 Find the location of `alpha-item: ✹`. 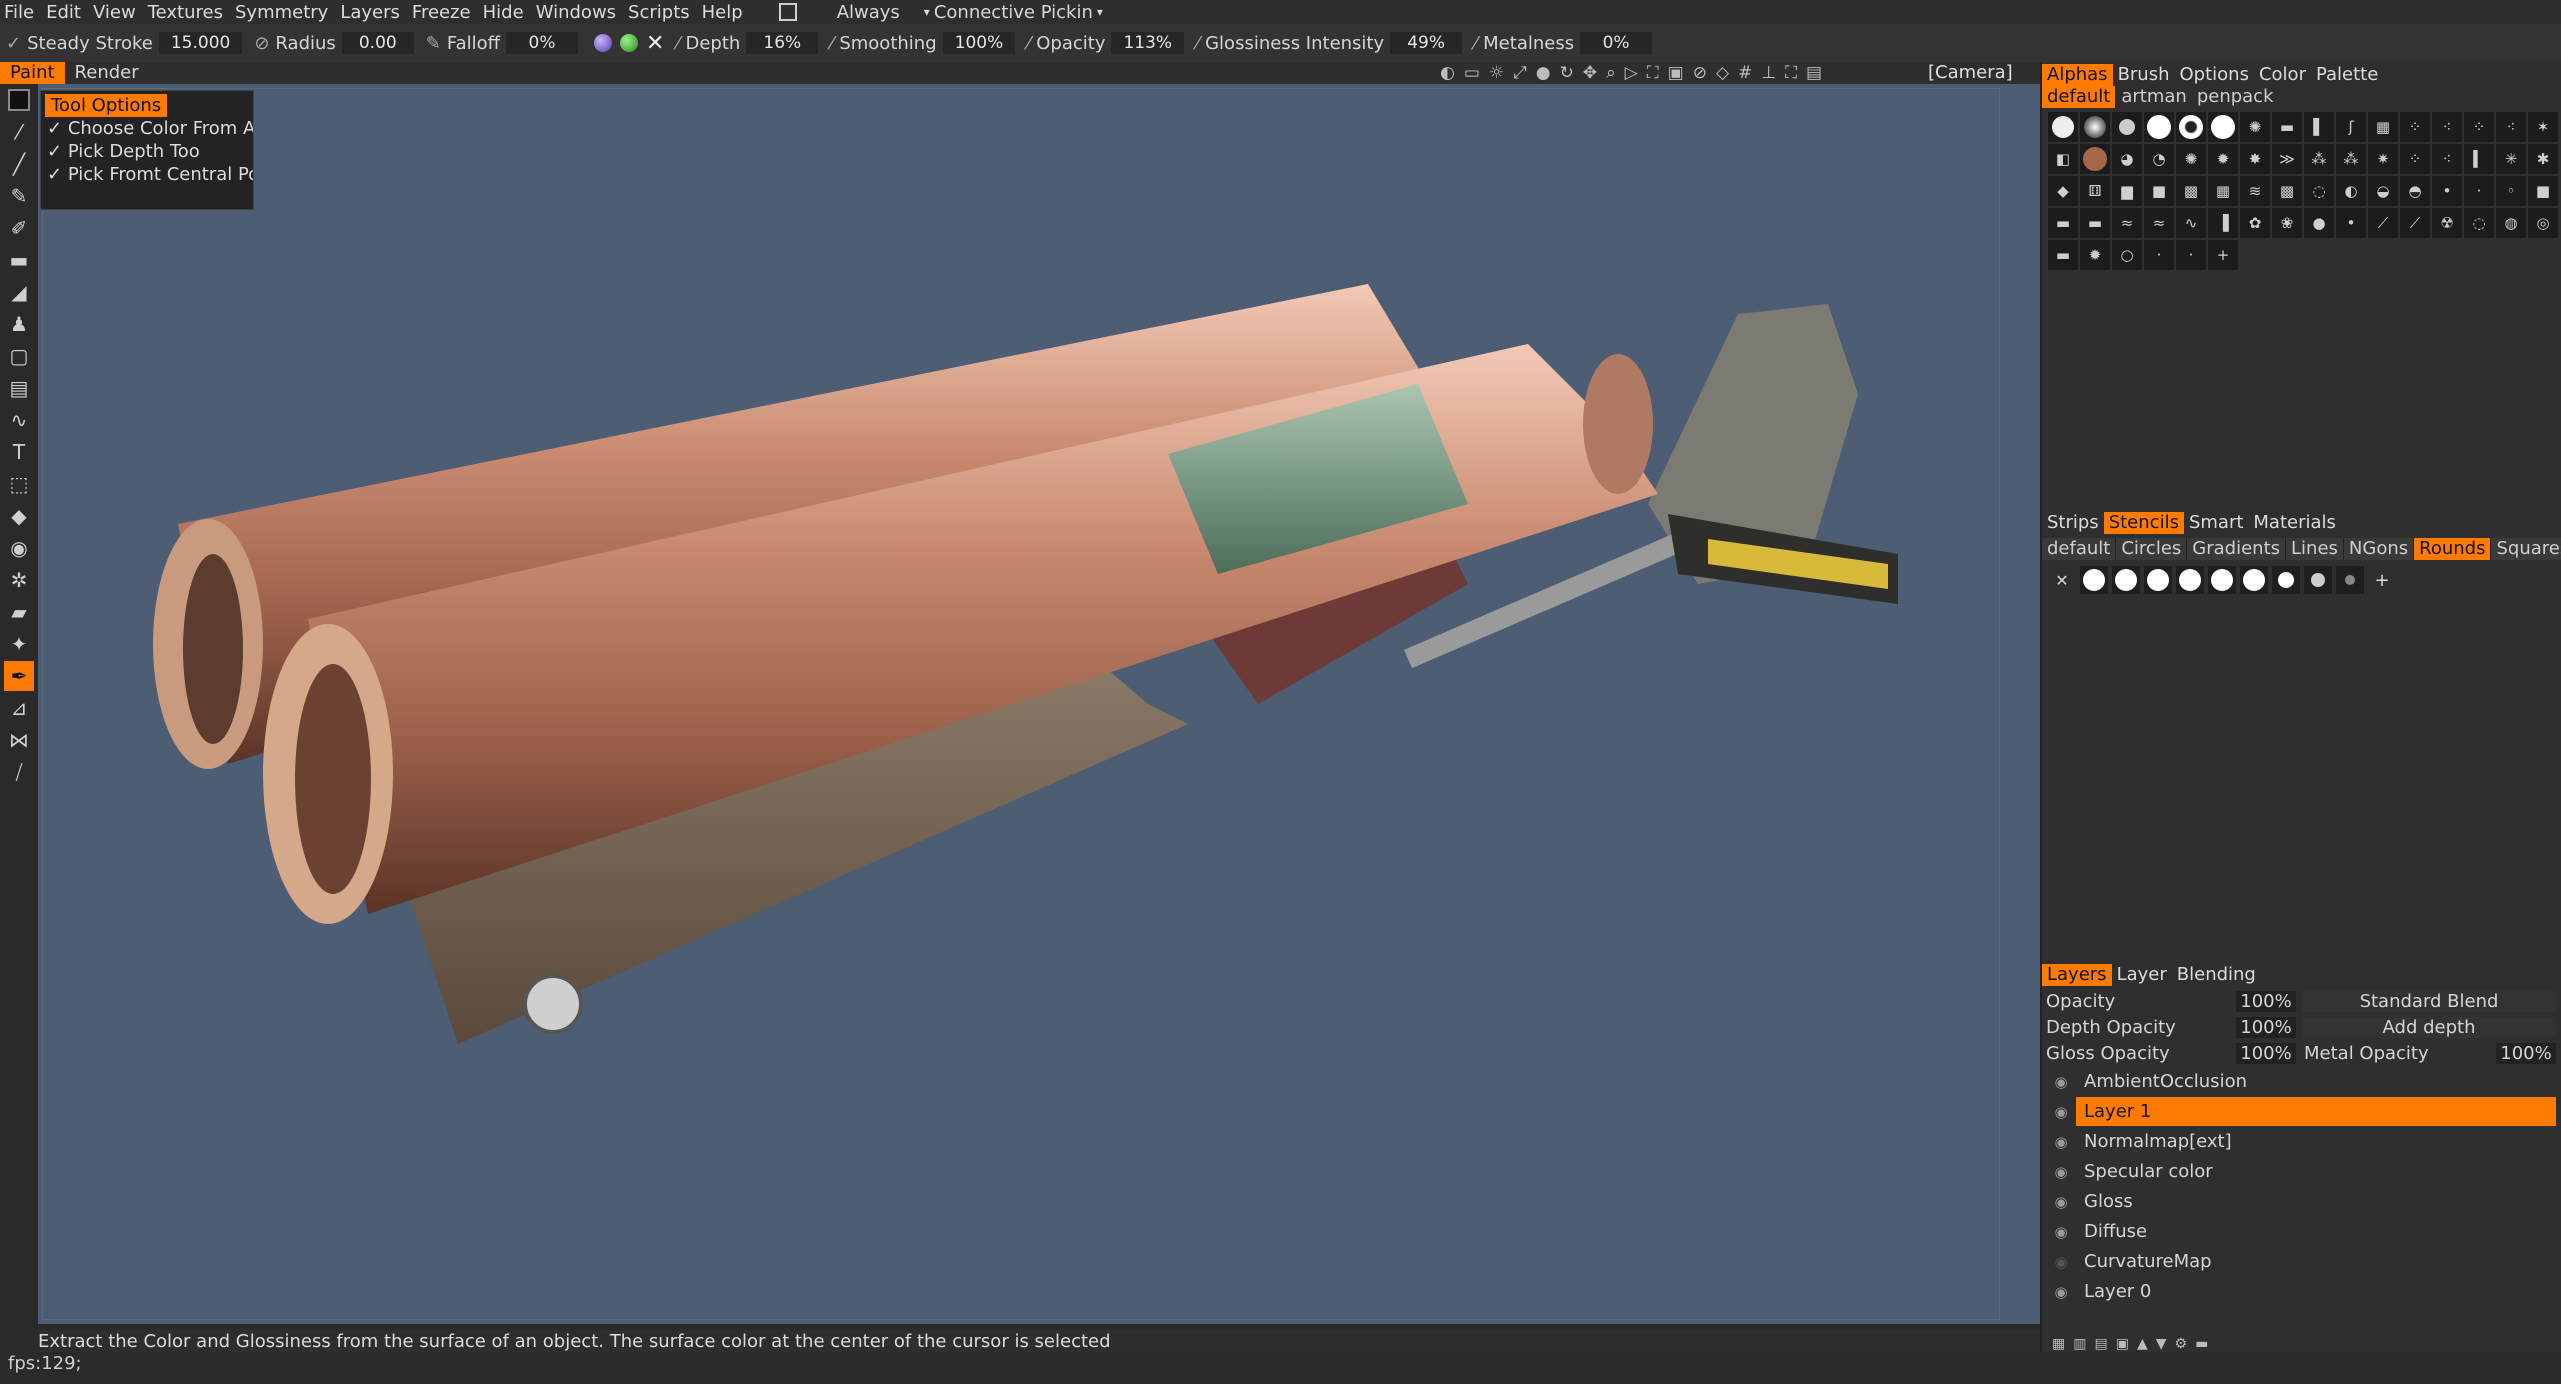

alpha-item: ✹ is located at coordinates (2095, 255).